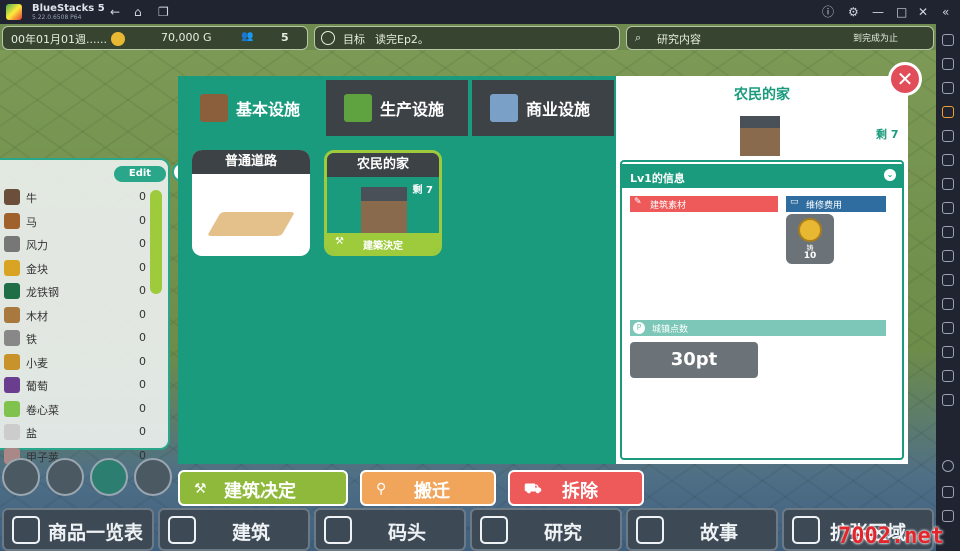 The image size is (960, 551). What do you see at coordinates (948, 40) in the screenshot?
I see `bell-icon` at bounding box center [948, 40].